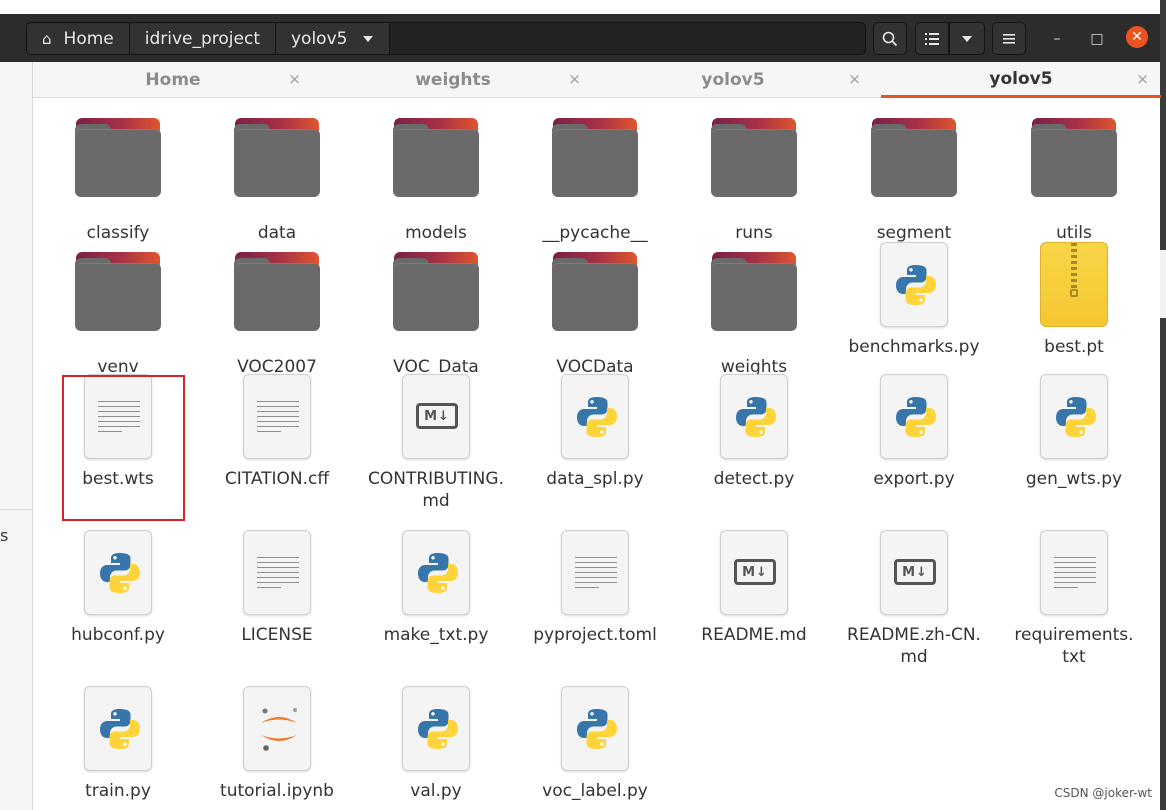  Describe the element at coordinates (1137, 37) in the screenshot. I see `close-window-button: ✕` at that location.